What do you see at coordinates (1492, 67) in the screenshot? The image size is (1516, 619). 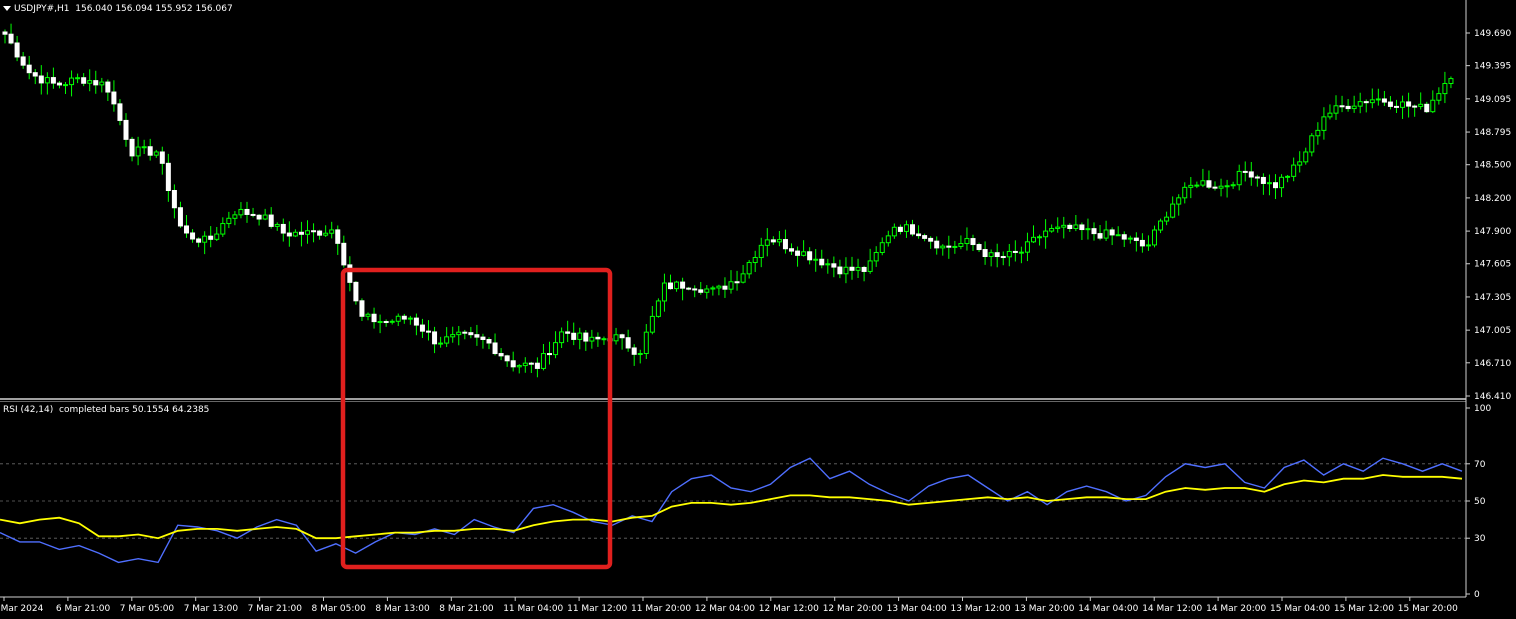 I see `price-tick-label: 149.395` at bounding box center [1492, 67].